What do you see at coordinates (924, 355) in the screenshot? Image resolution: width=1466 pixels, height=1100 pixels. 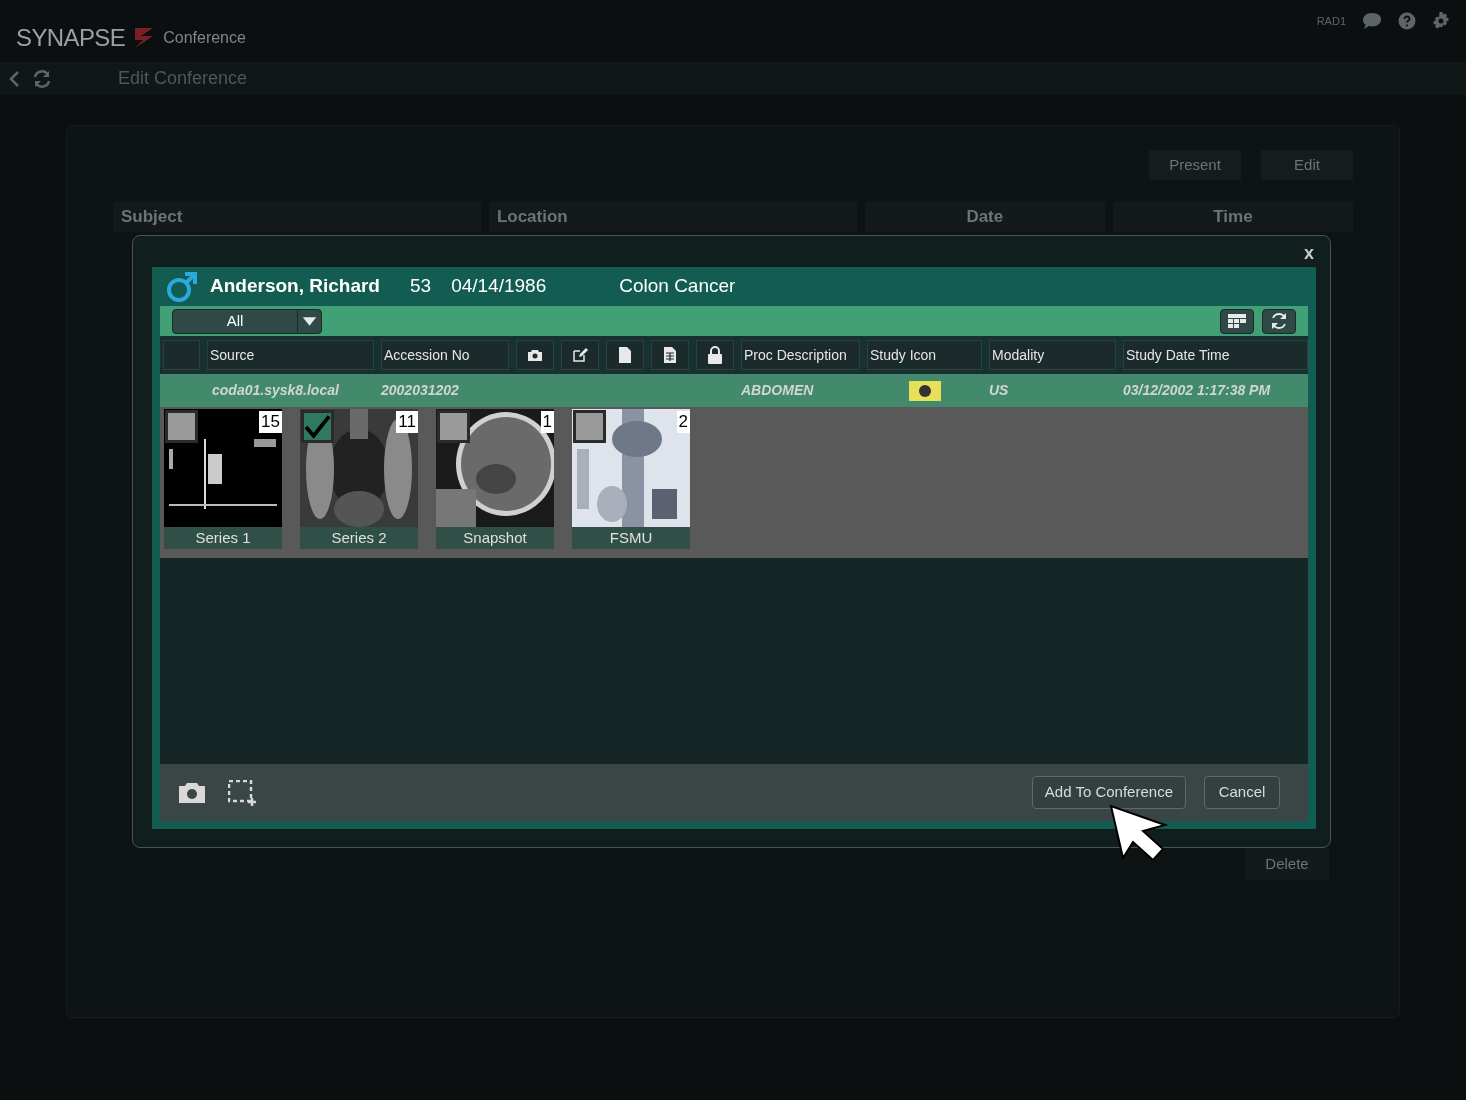 I see `column-header: Study Icon` at bounding box center [924, 355].